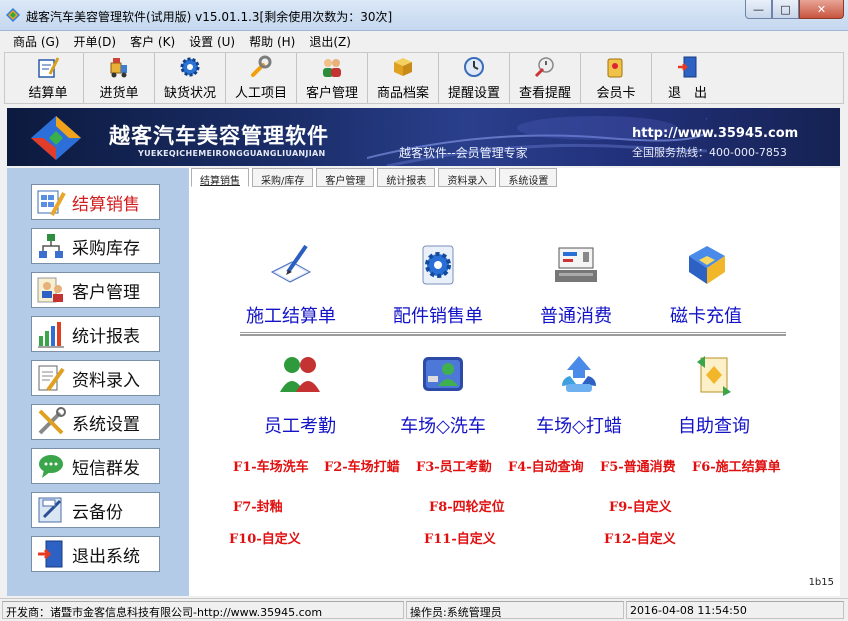 The height and width of the screenshot is (621, 848). I want to click on tile-label: 磁卡充值, so click(706, 316).